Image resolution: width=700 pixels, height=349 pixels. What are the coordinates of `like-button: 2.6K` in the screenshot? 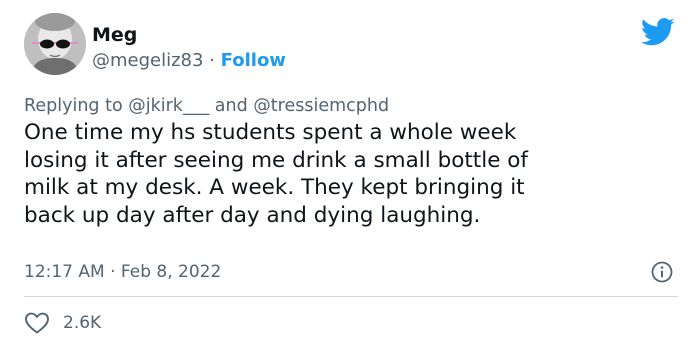 It's located at (62, 323).